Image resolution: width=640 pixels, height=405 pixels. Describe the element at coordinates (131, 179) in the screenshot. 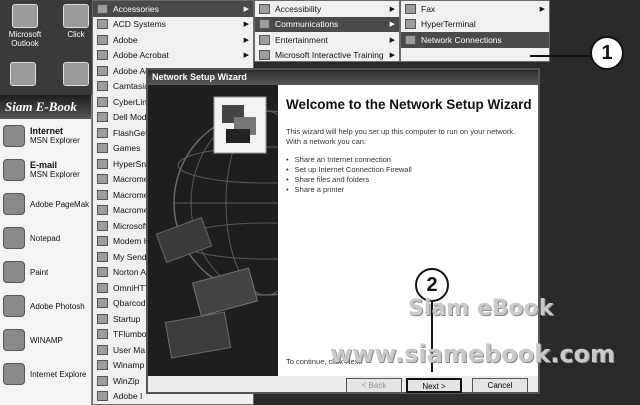

I see `programs-menu-item-label: Macrome` at that location.